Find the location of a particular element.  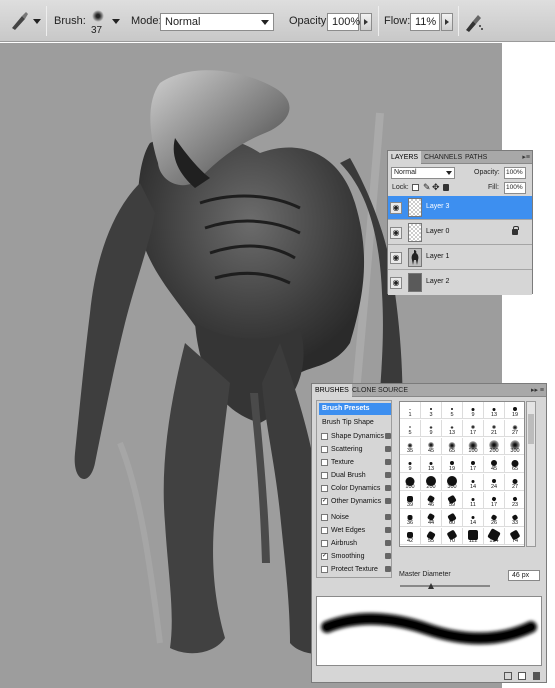

lock-paint-icon: ✎ is located at coordinates (427, 187).